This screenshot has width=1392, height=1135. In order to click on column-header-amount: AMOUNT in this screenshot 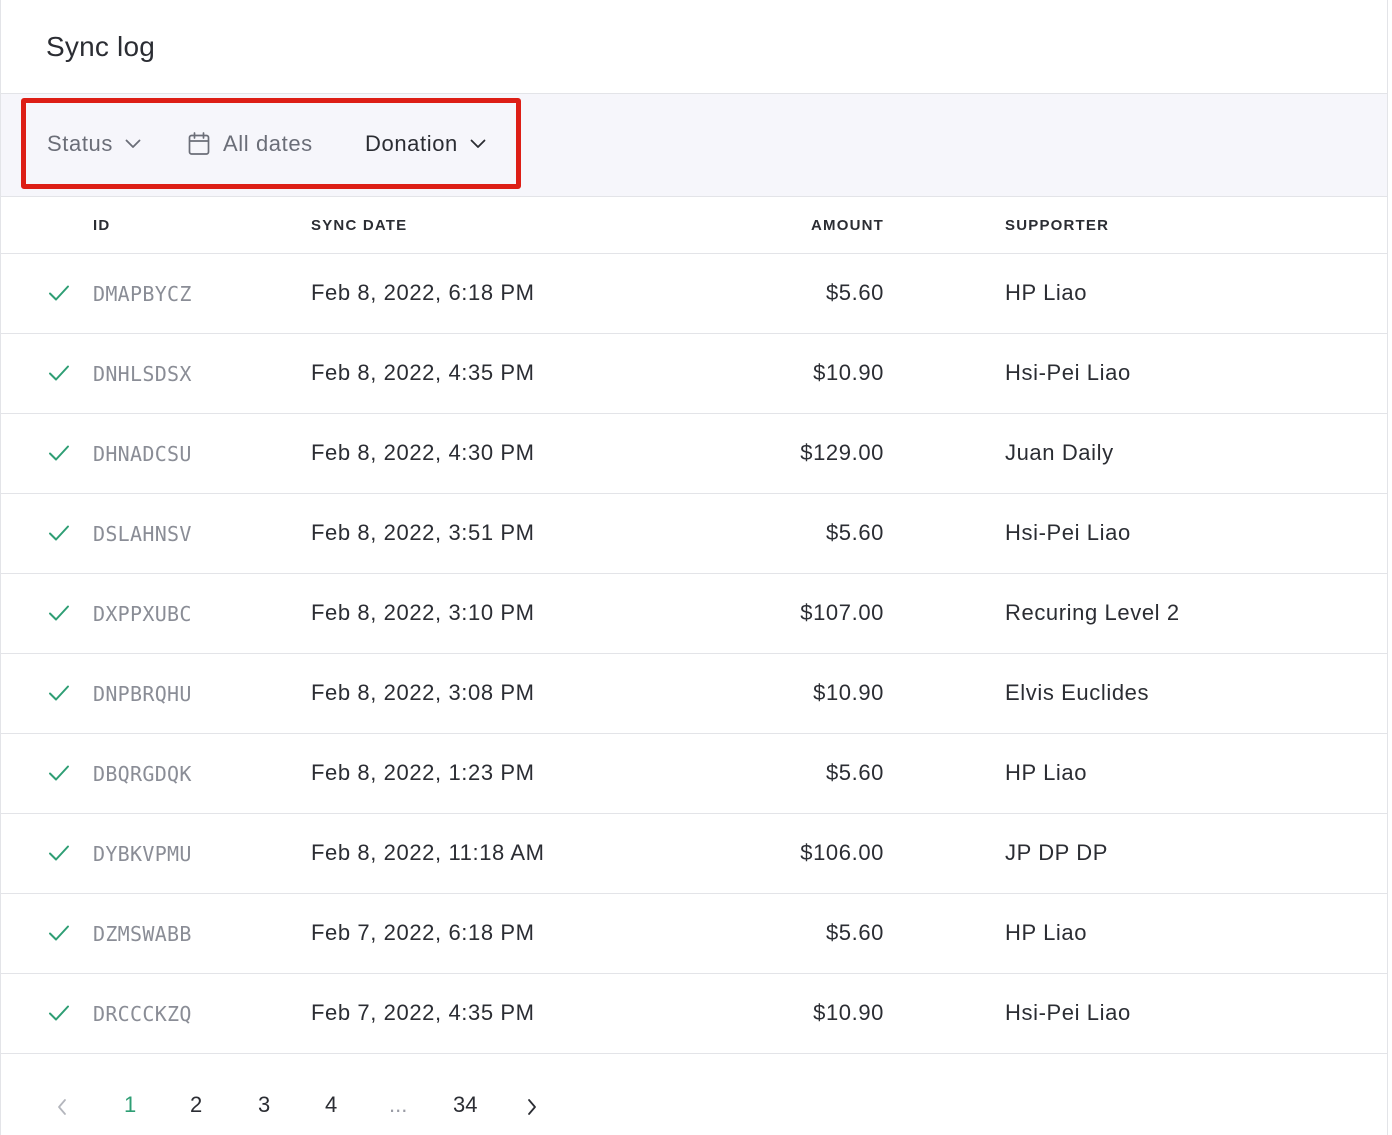, I will do `click(847, 225)`.